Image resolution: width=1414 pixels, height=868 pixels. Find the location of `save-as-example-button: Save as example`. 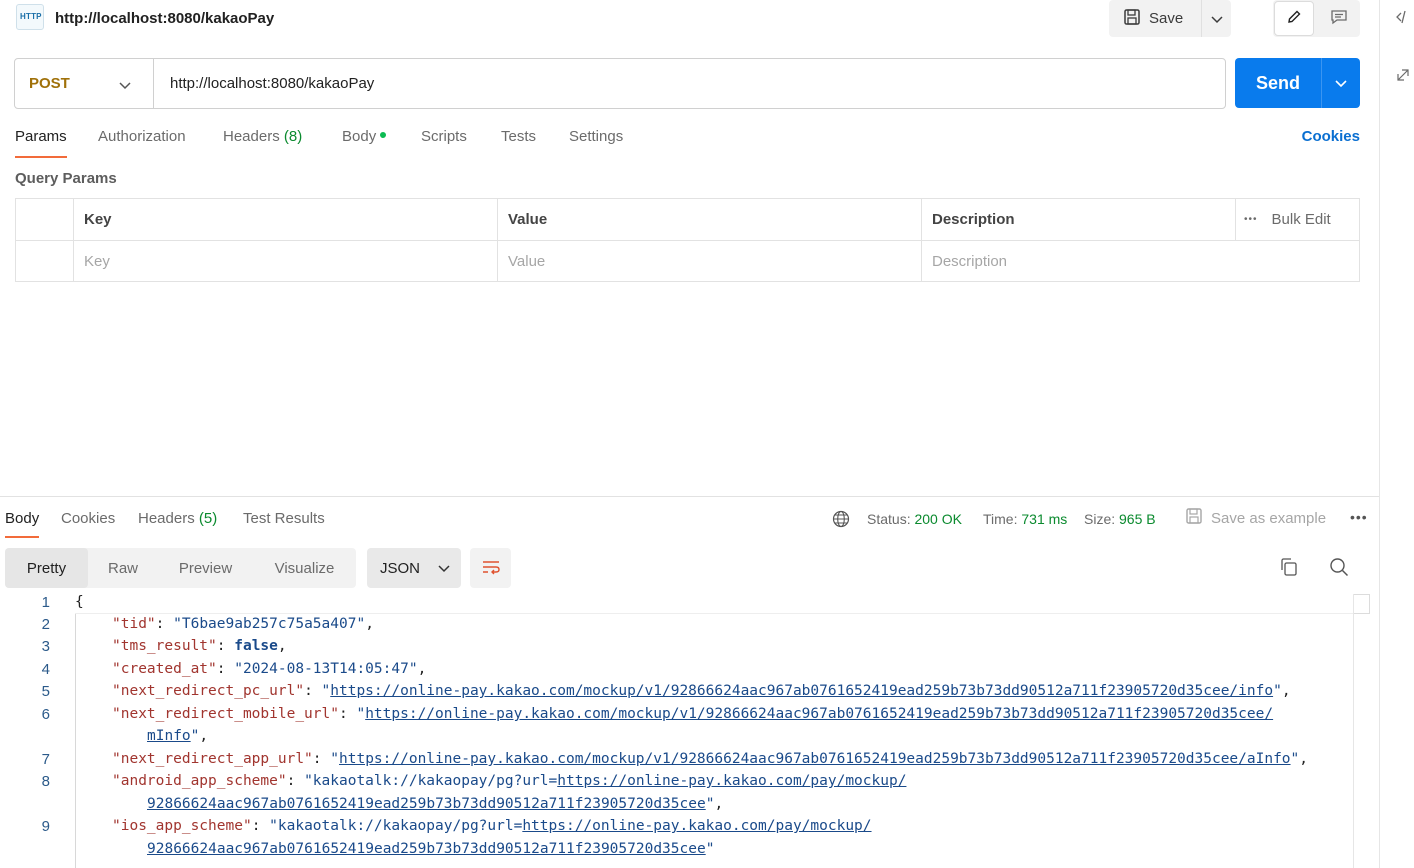

save-as-example-button: Save as example is located at coordinates (1255, 518).